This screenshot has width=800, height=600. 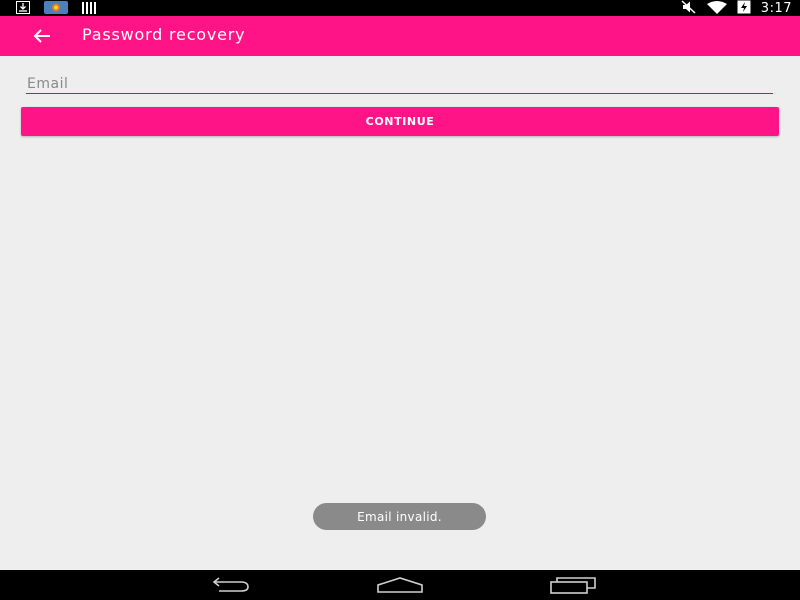 I want to click on status-bar: 3:17, so click(x=400, y=8).